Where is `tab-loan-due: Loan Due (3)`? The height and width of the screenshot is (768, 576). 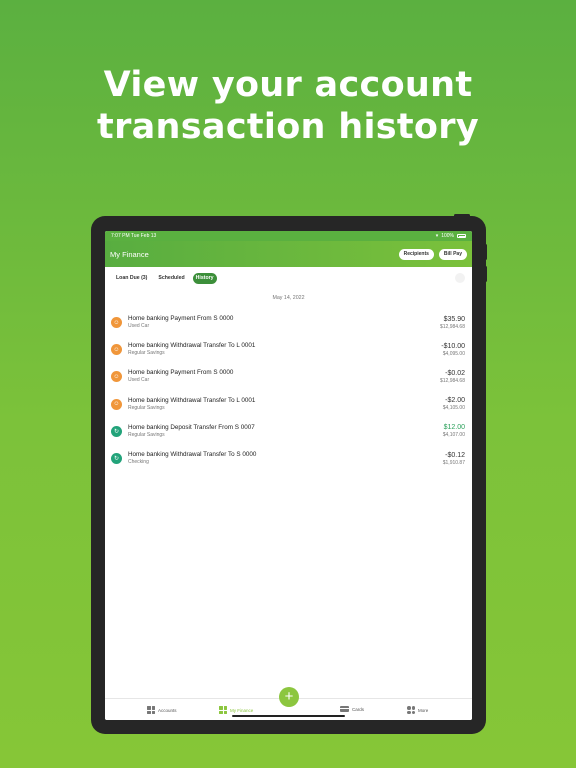
tab-loan-due: Loan Due (3) is located at coordinates (131, 278).